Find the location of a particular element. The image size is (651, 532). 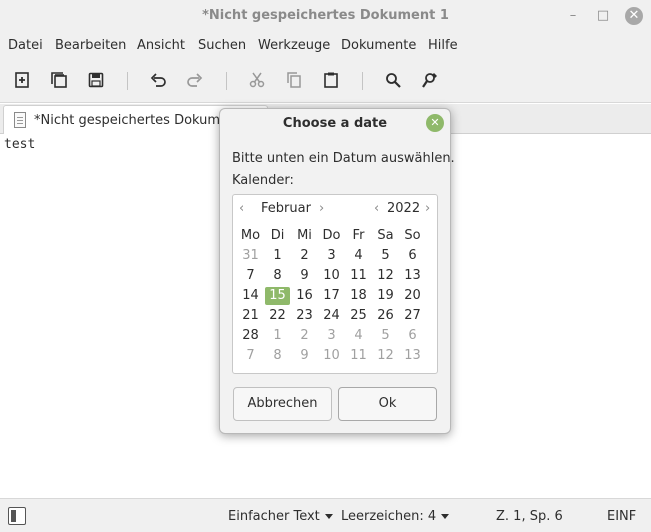

next-month-icon: › is located at coordinates (321, 208).